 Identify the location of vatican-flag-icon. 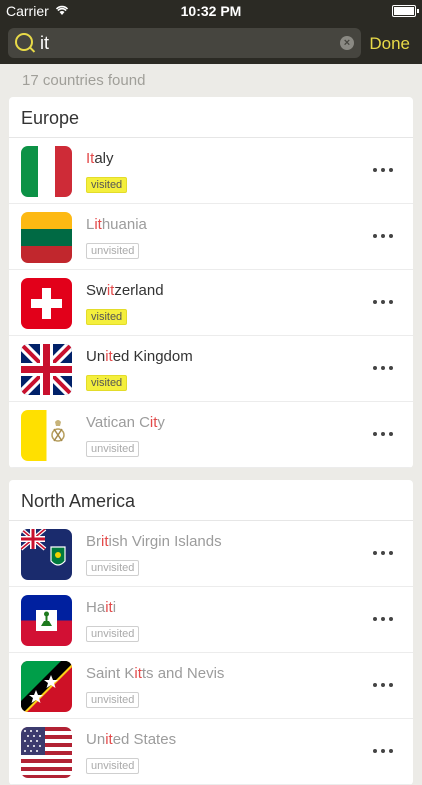
(46, 435).